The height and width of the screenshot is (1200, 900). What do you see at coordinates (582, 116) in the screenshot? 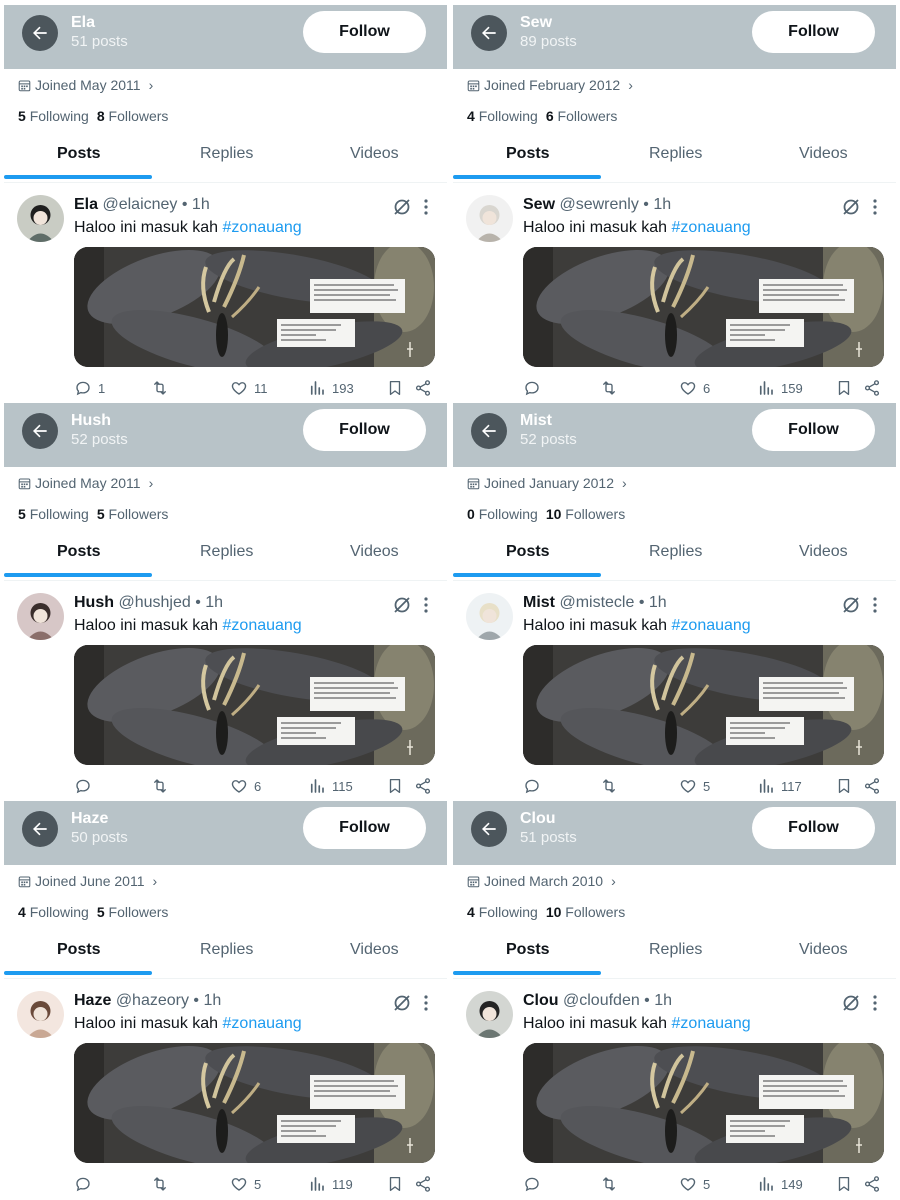
I see `followers-link: 6 Followers` at bounding box center [582, 116].